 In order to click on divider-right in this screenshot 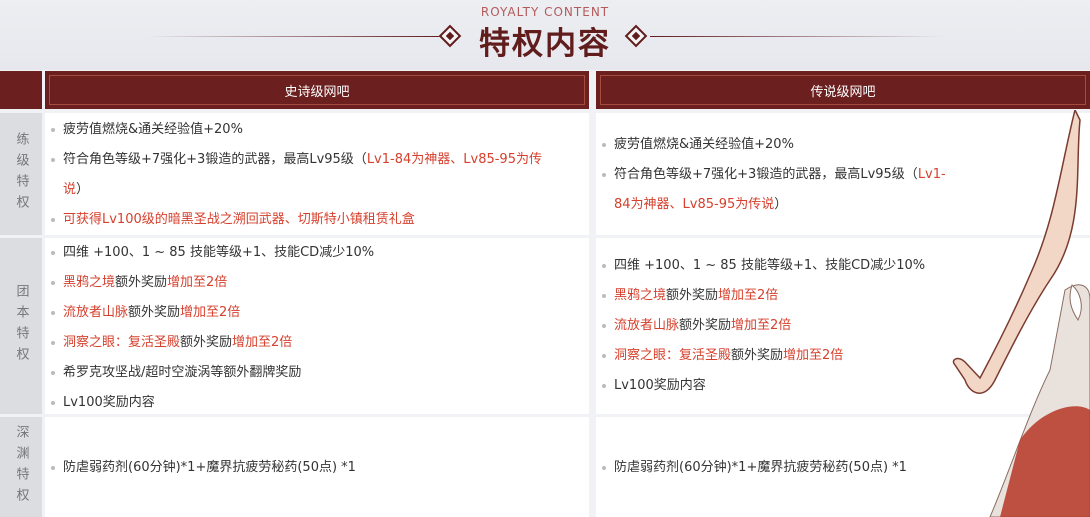, I will do `click(797, 36)`.